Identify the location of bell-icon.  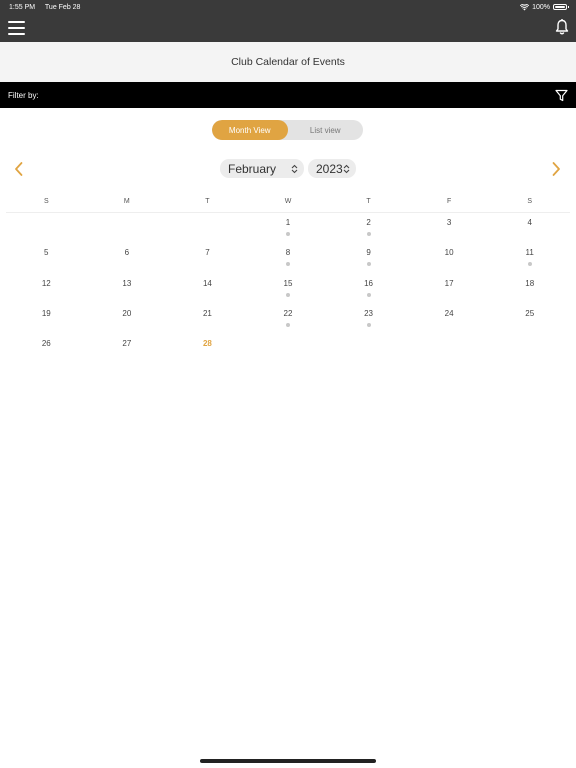
(562, 27).